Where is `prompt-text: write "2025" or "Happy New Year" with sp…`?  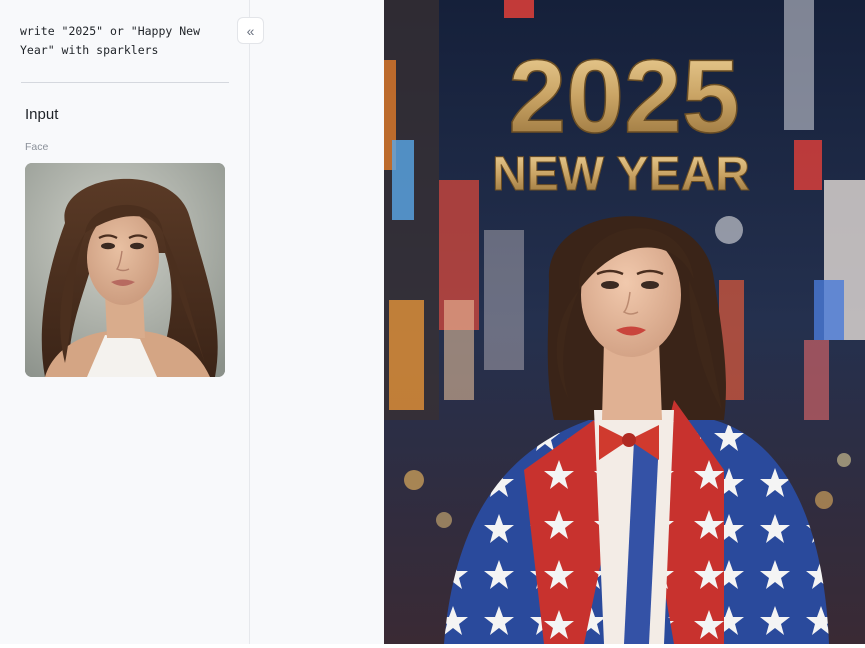 prompt-text: write "2025" or "Happy New Year" with sp… is located at coordinates (110, 40).